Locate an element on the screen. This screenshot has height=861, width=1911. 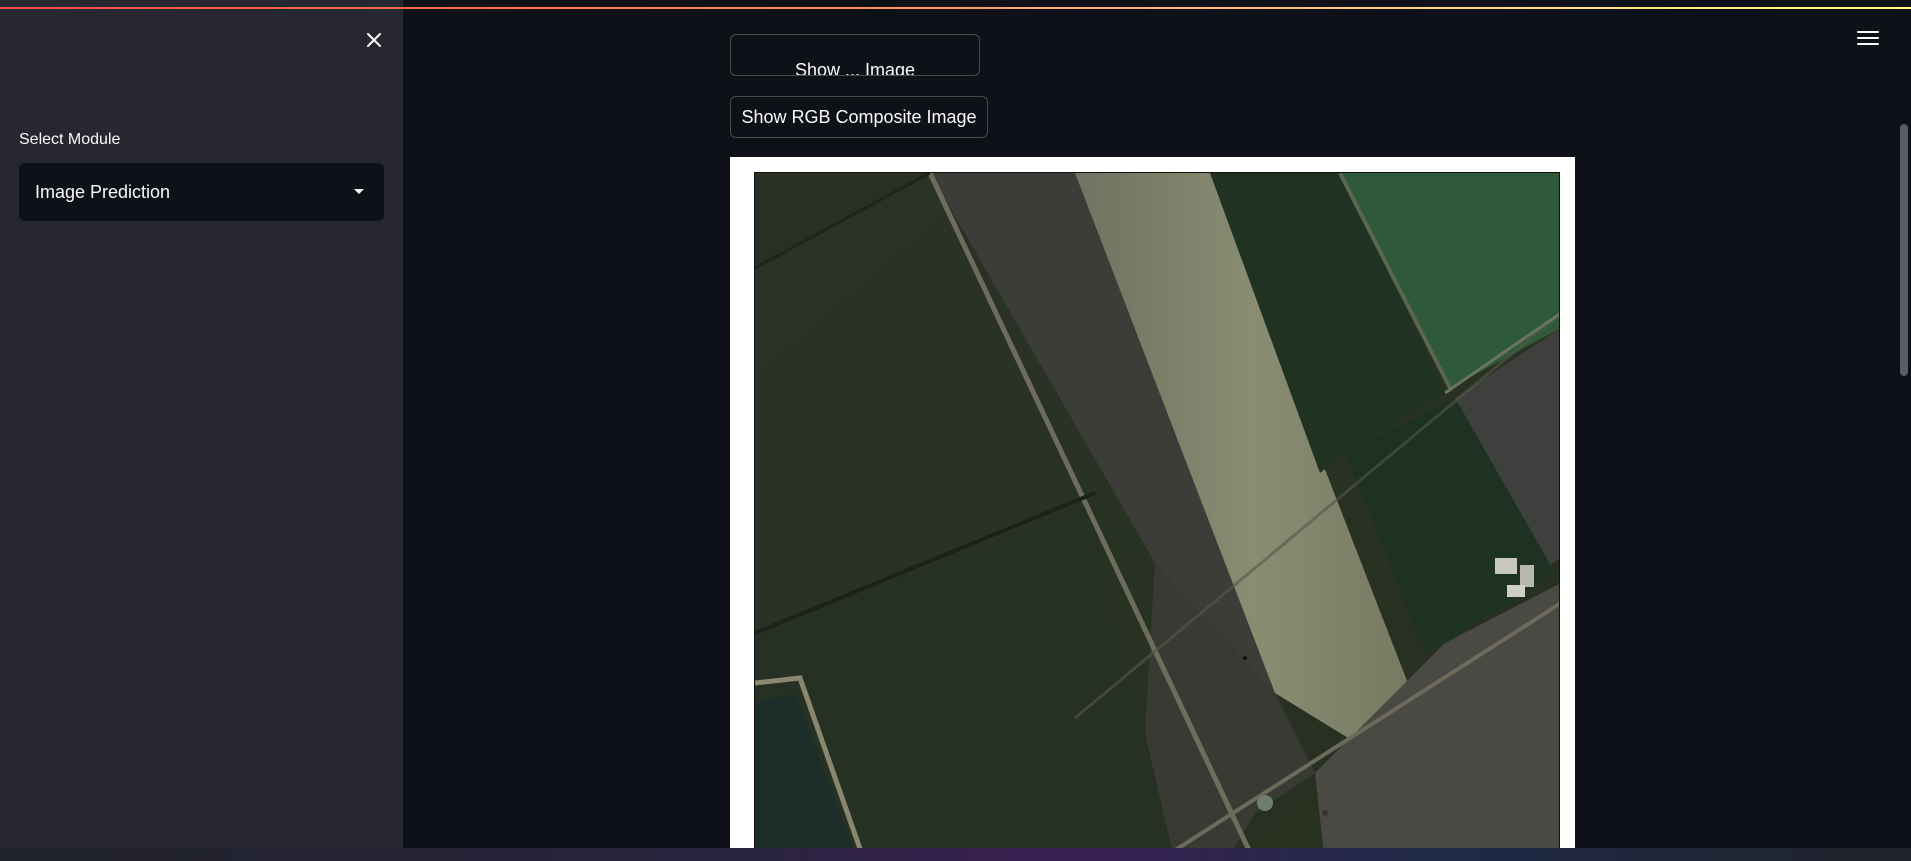
select-module-label: Select Module is located at coordinates (70, 139).